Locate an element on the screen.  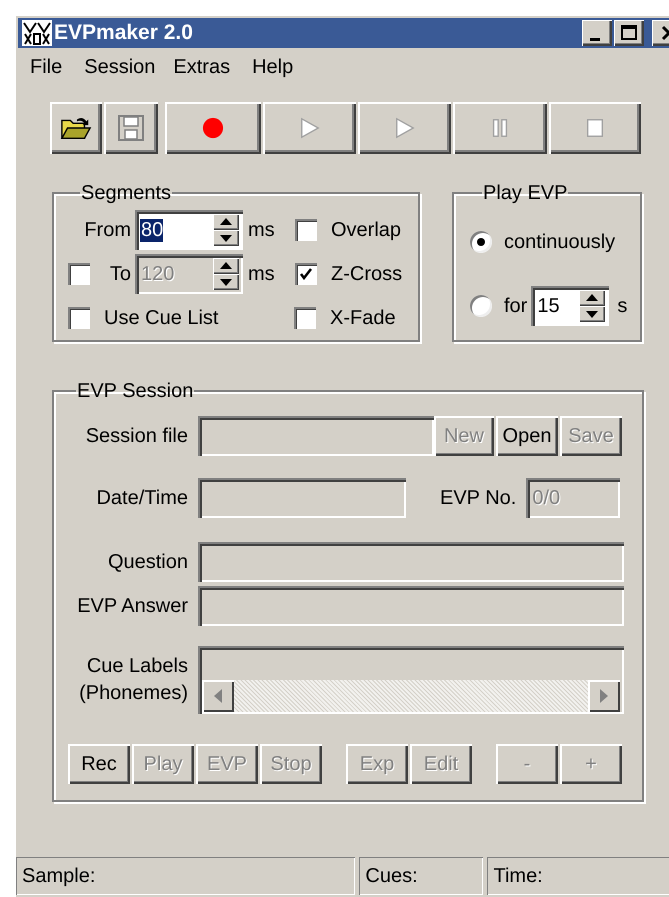
radio-label: continuously is located at coordinates (560, 242).